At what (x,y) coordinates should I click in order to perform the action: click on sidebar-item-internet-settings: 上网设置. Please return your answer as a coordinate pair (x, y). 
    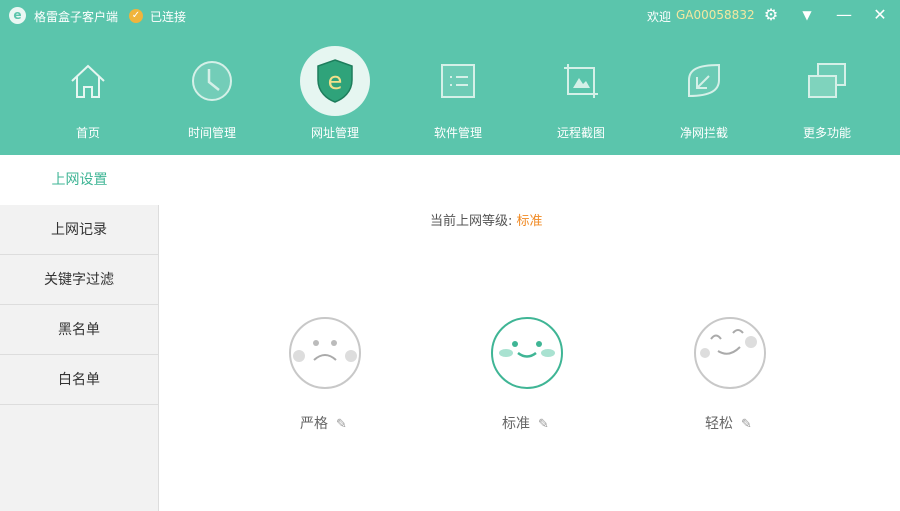
    Looking at the image, I should click on (79, 180).